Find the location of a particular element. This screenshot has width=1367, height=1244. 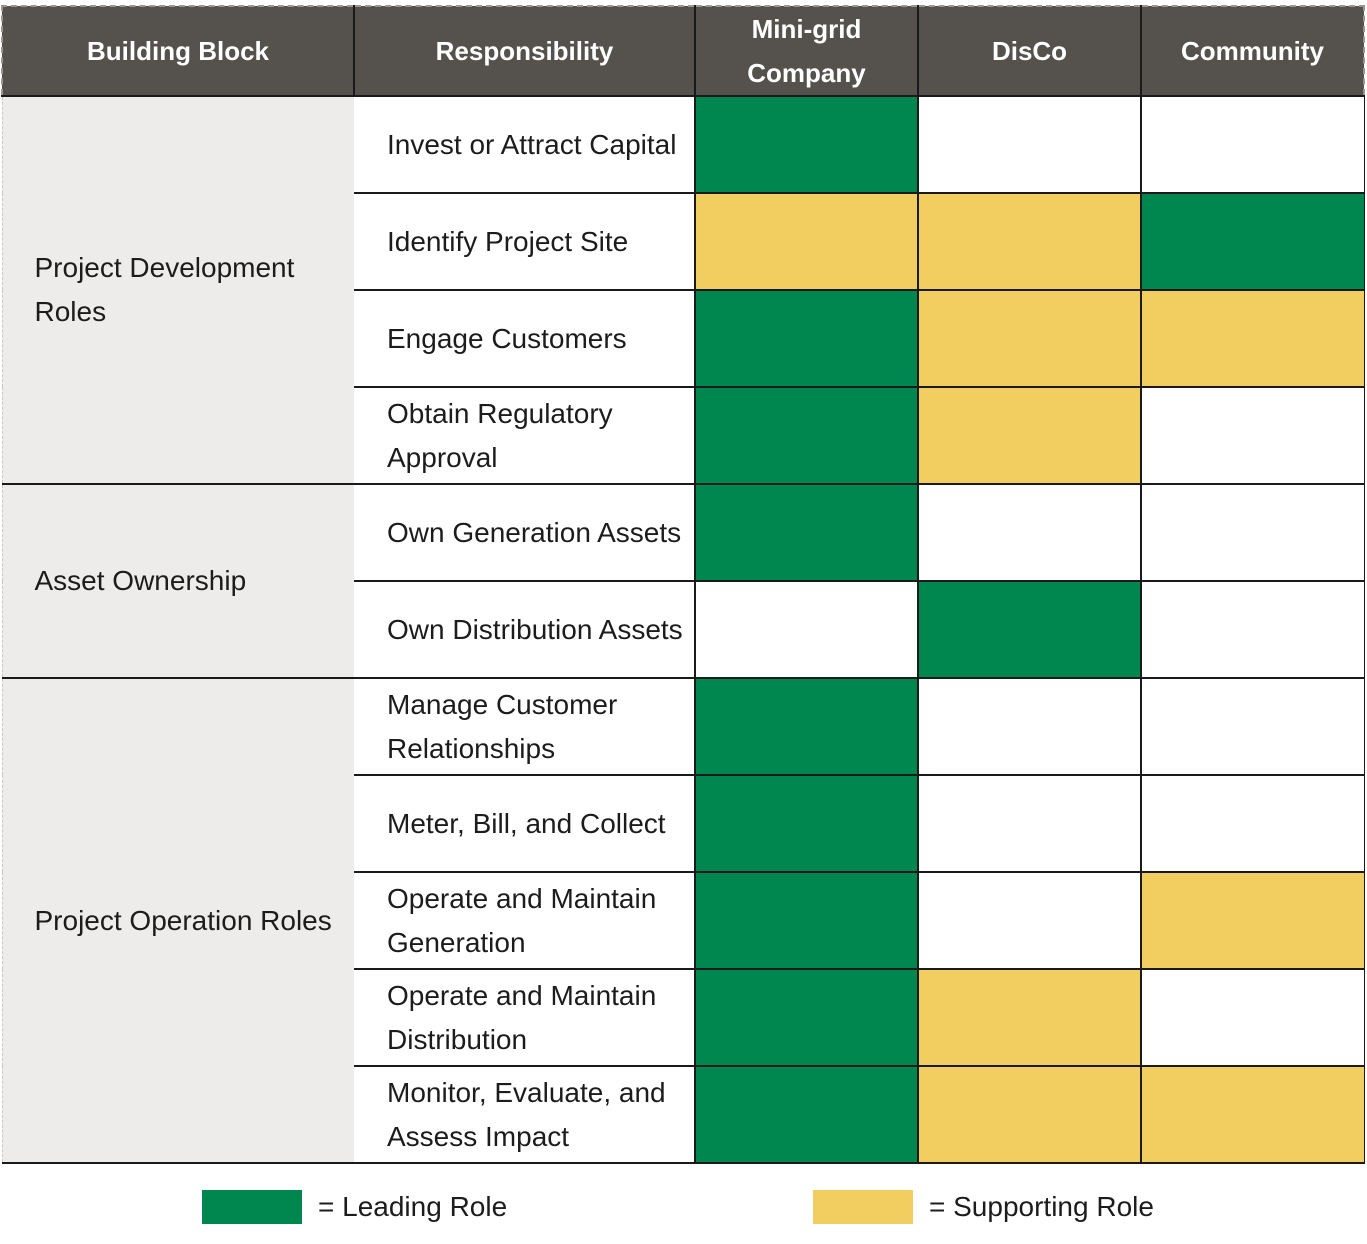

legend-leading: = Leading Role is located at coordinates (354, 1207).